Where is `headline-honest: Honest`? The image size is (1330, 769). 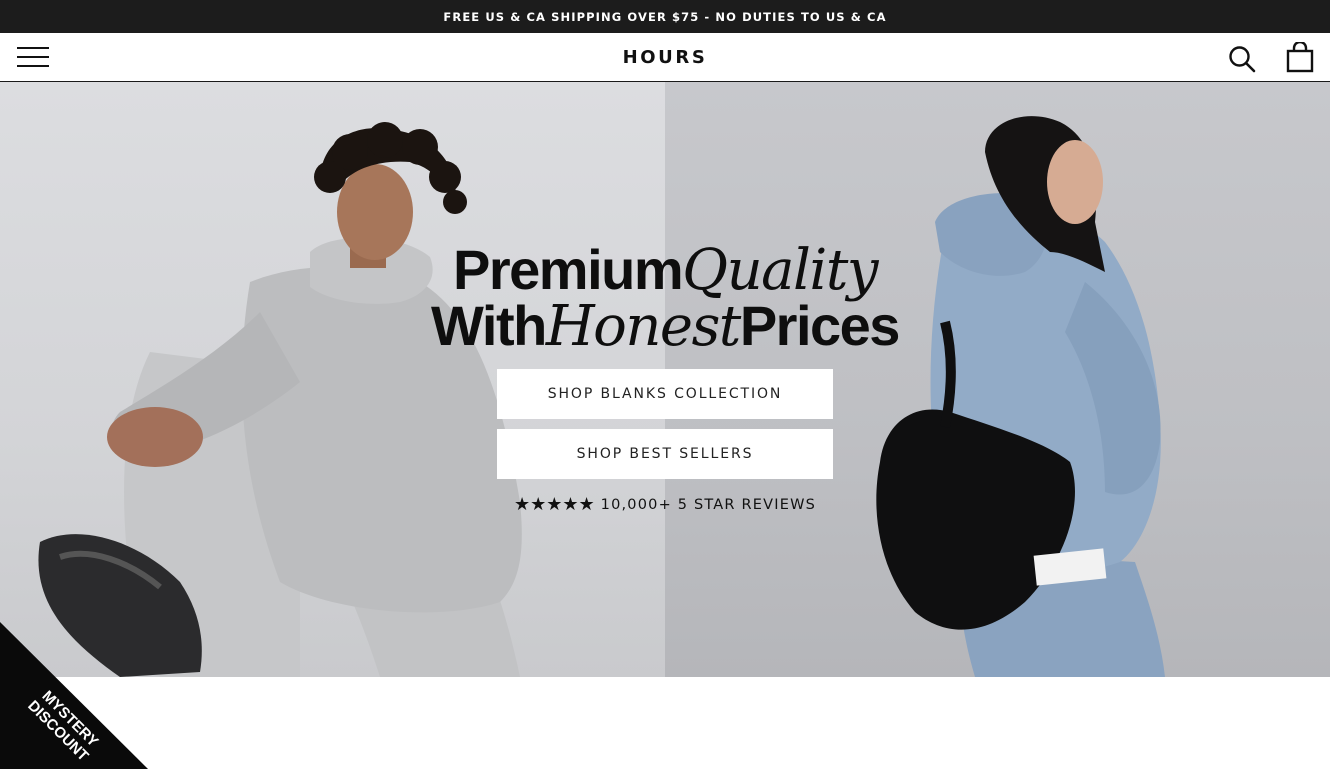 headline-honest: Honest is located at coordinates (643, 326).